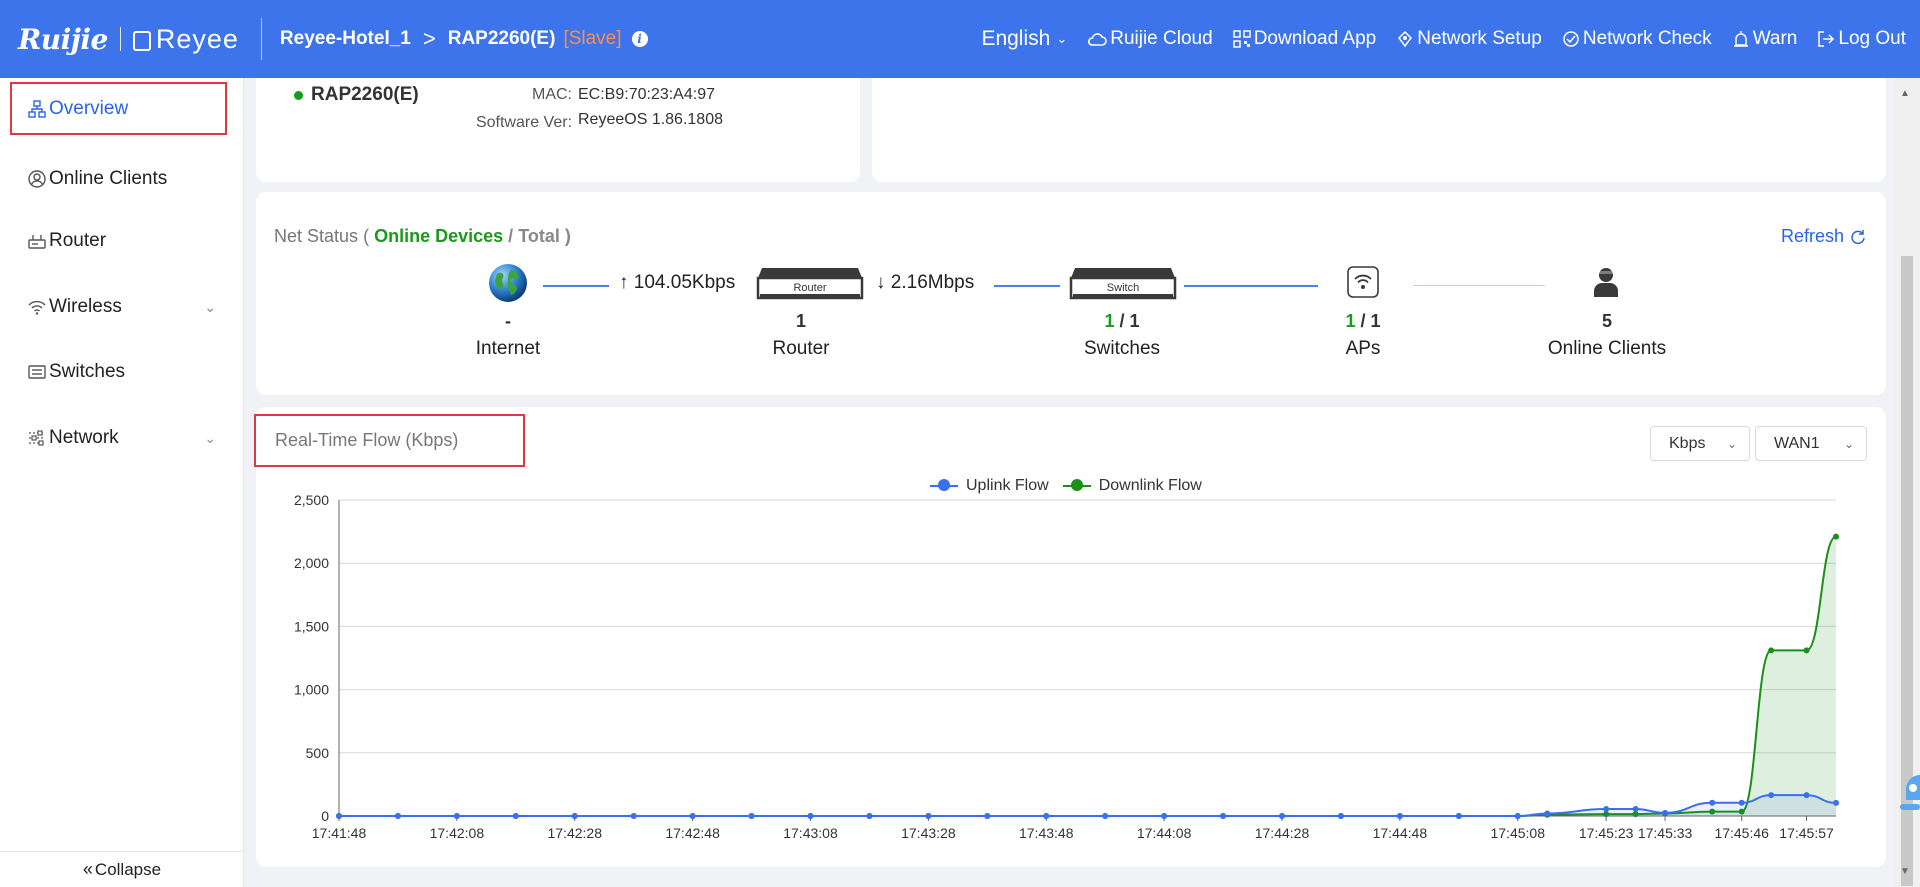 Image resolution: width=1920 pixels, height=887 pixels. Describe the element at coordinates (801, 321) in the screenshot. I see `router-count: 1` at that location.